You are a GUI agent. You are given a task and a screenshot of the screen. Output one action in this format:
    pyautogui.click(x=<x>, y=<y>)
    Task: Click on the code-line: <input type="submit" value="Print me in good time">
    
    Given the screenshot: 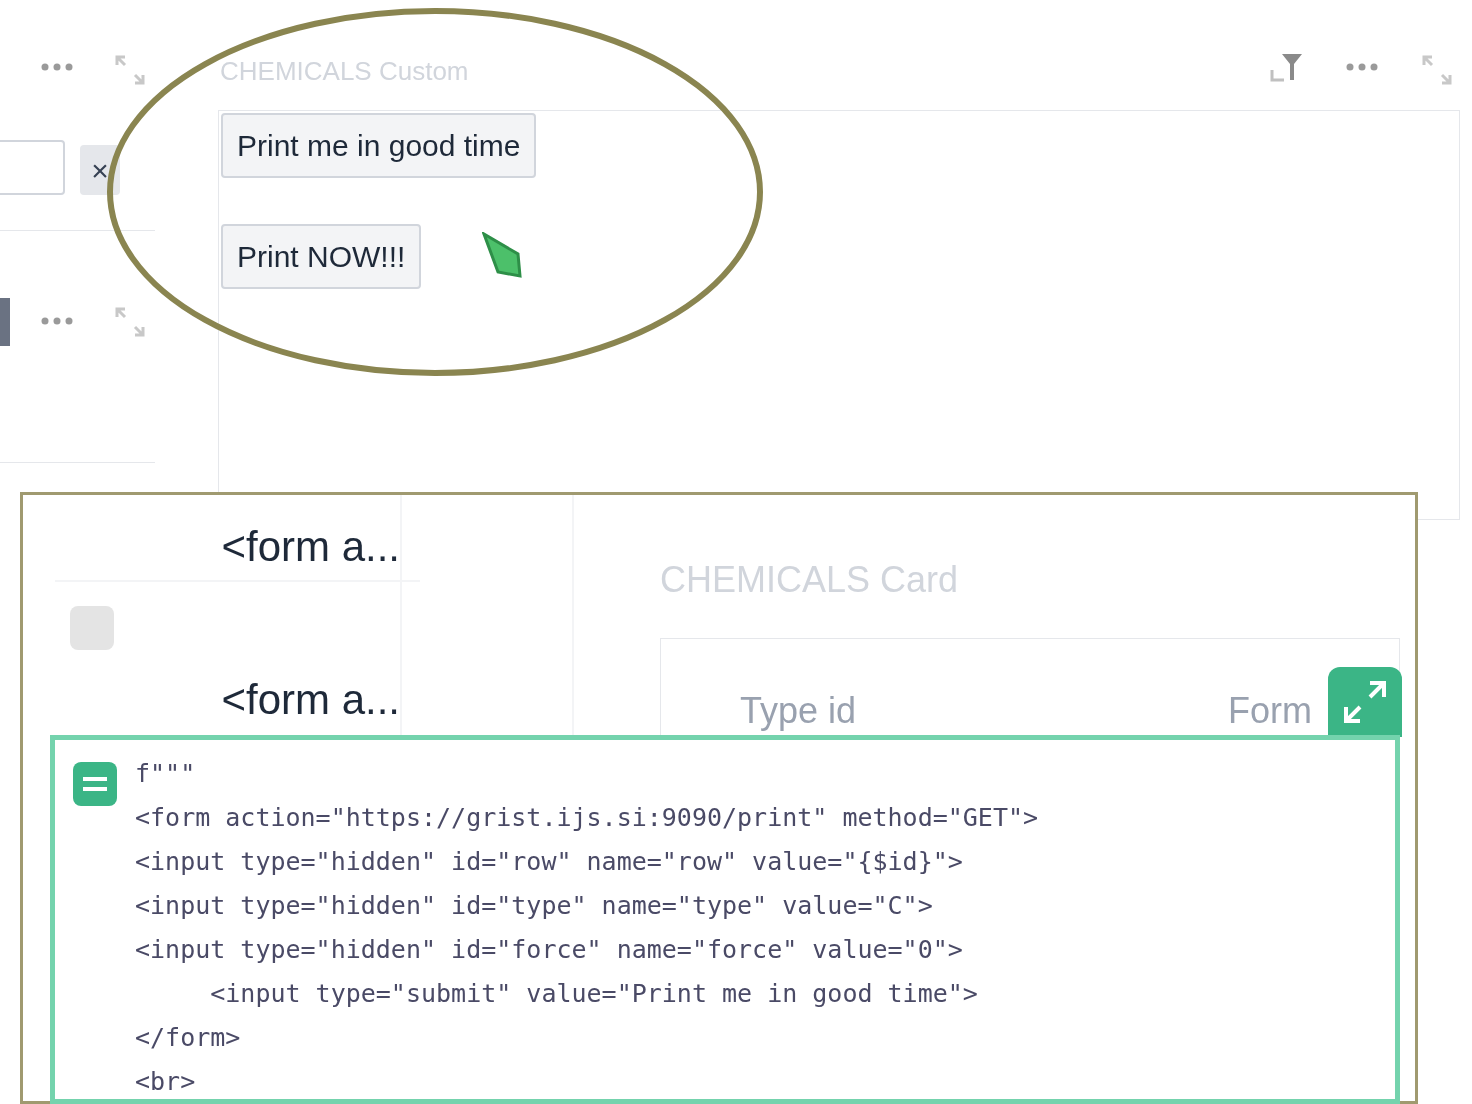 What is the action you would take?
    pyautogui.click(x=594, y=994)
    